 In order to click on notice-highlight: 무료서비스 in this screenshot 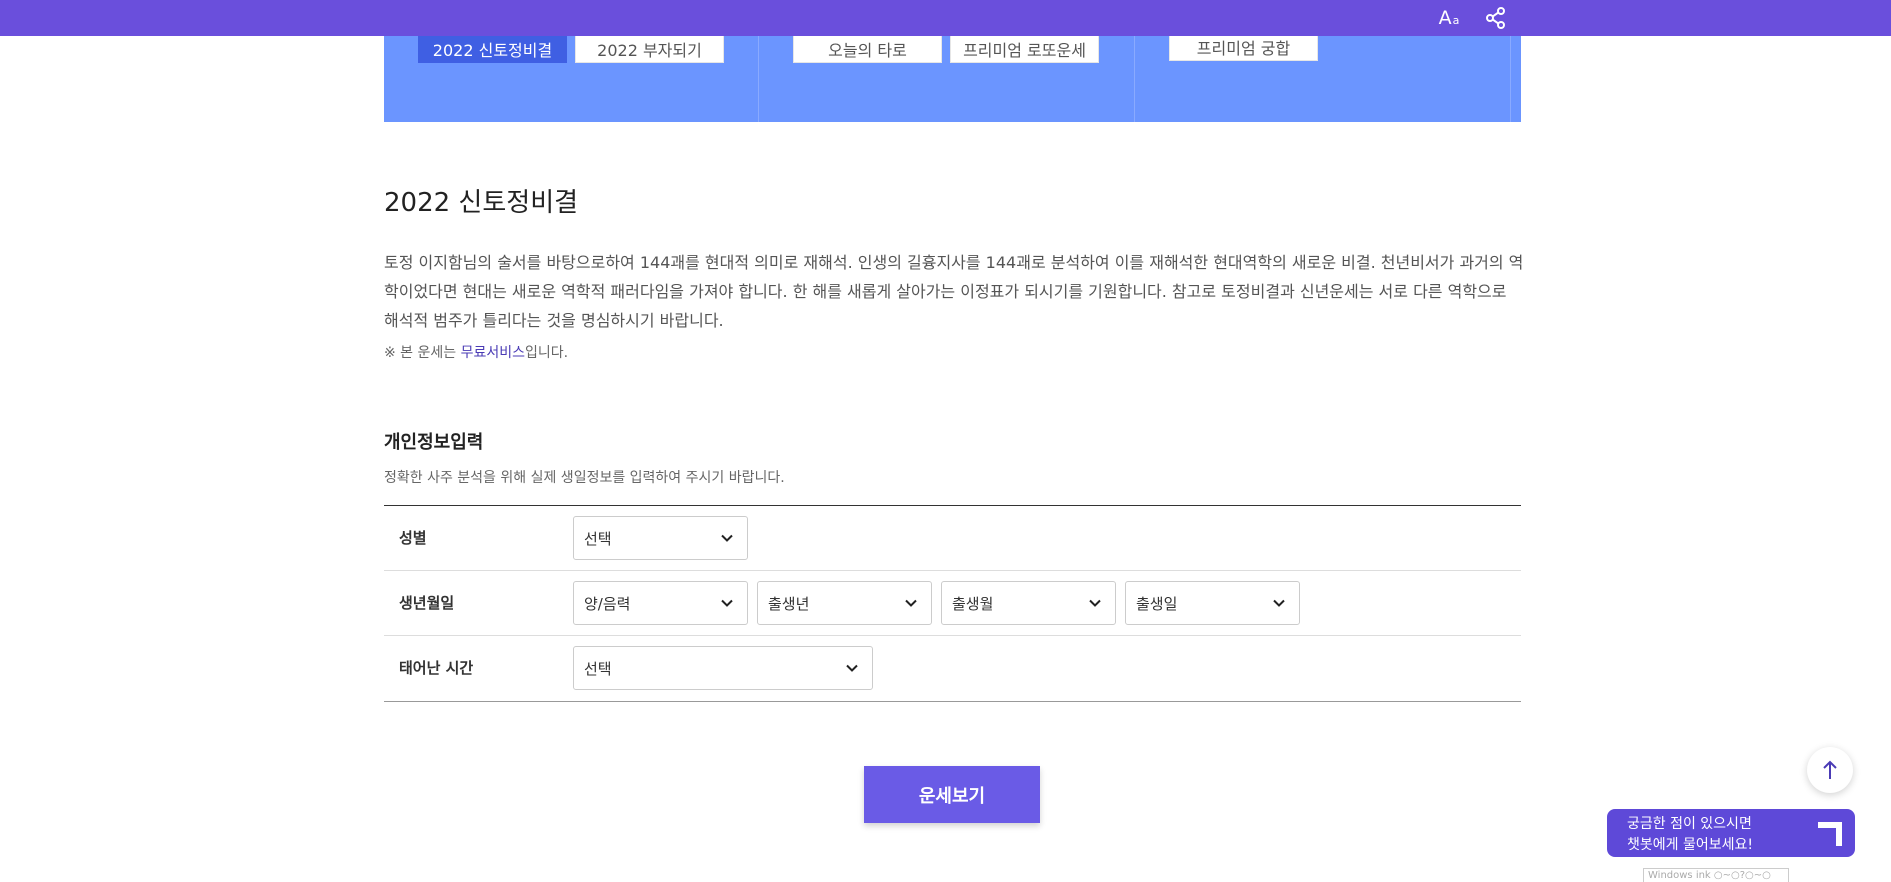, I will do `click(493, 353)`.